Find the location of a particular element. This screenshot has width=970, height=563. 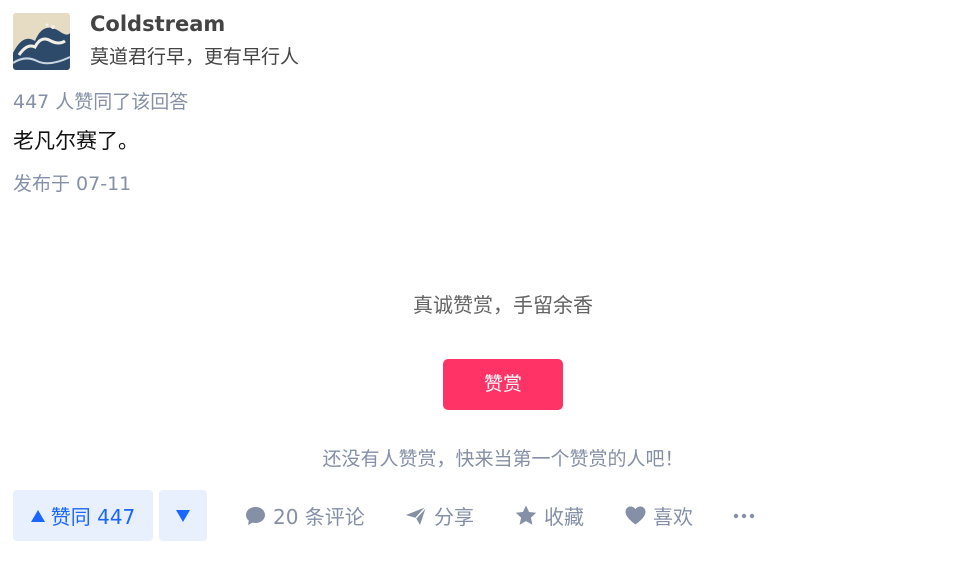

triangle-up-icon is located at coordinates (37, 515).